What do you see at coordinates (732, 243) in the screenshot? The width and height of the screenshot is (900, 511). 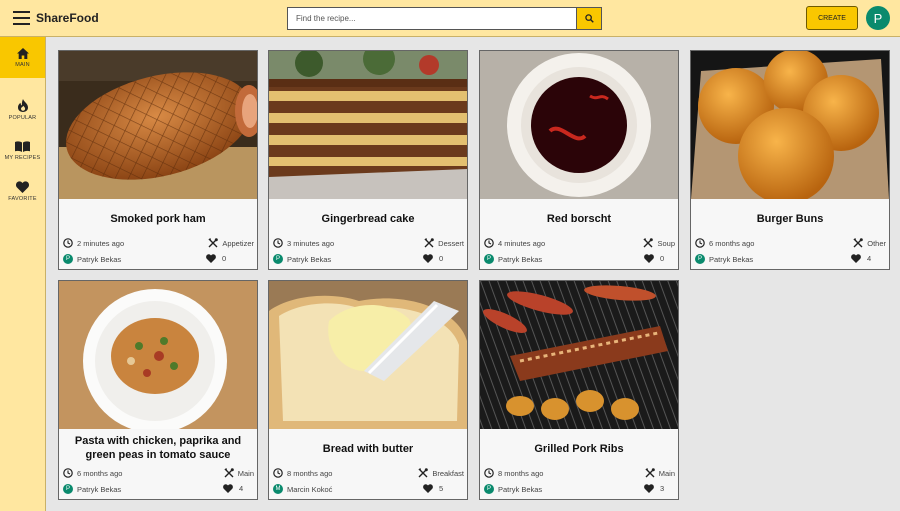 I see `recipe-time-text: 6 months ago` at bounding box center [732, 243].